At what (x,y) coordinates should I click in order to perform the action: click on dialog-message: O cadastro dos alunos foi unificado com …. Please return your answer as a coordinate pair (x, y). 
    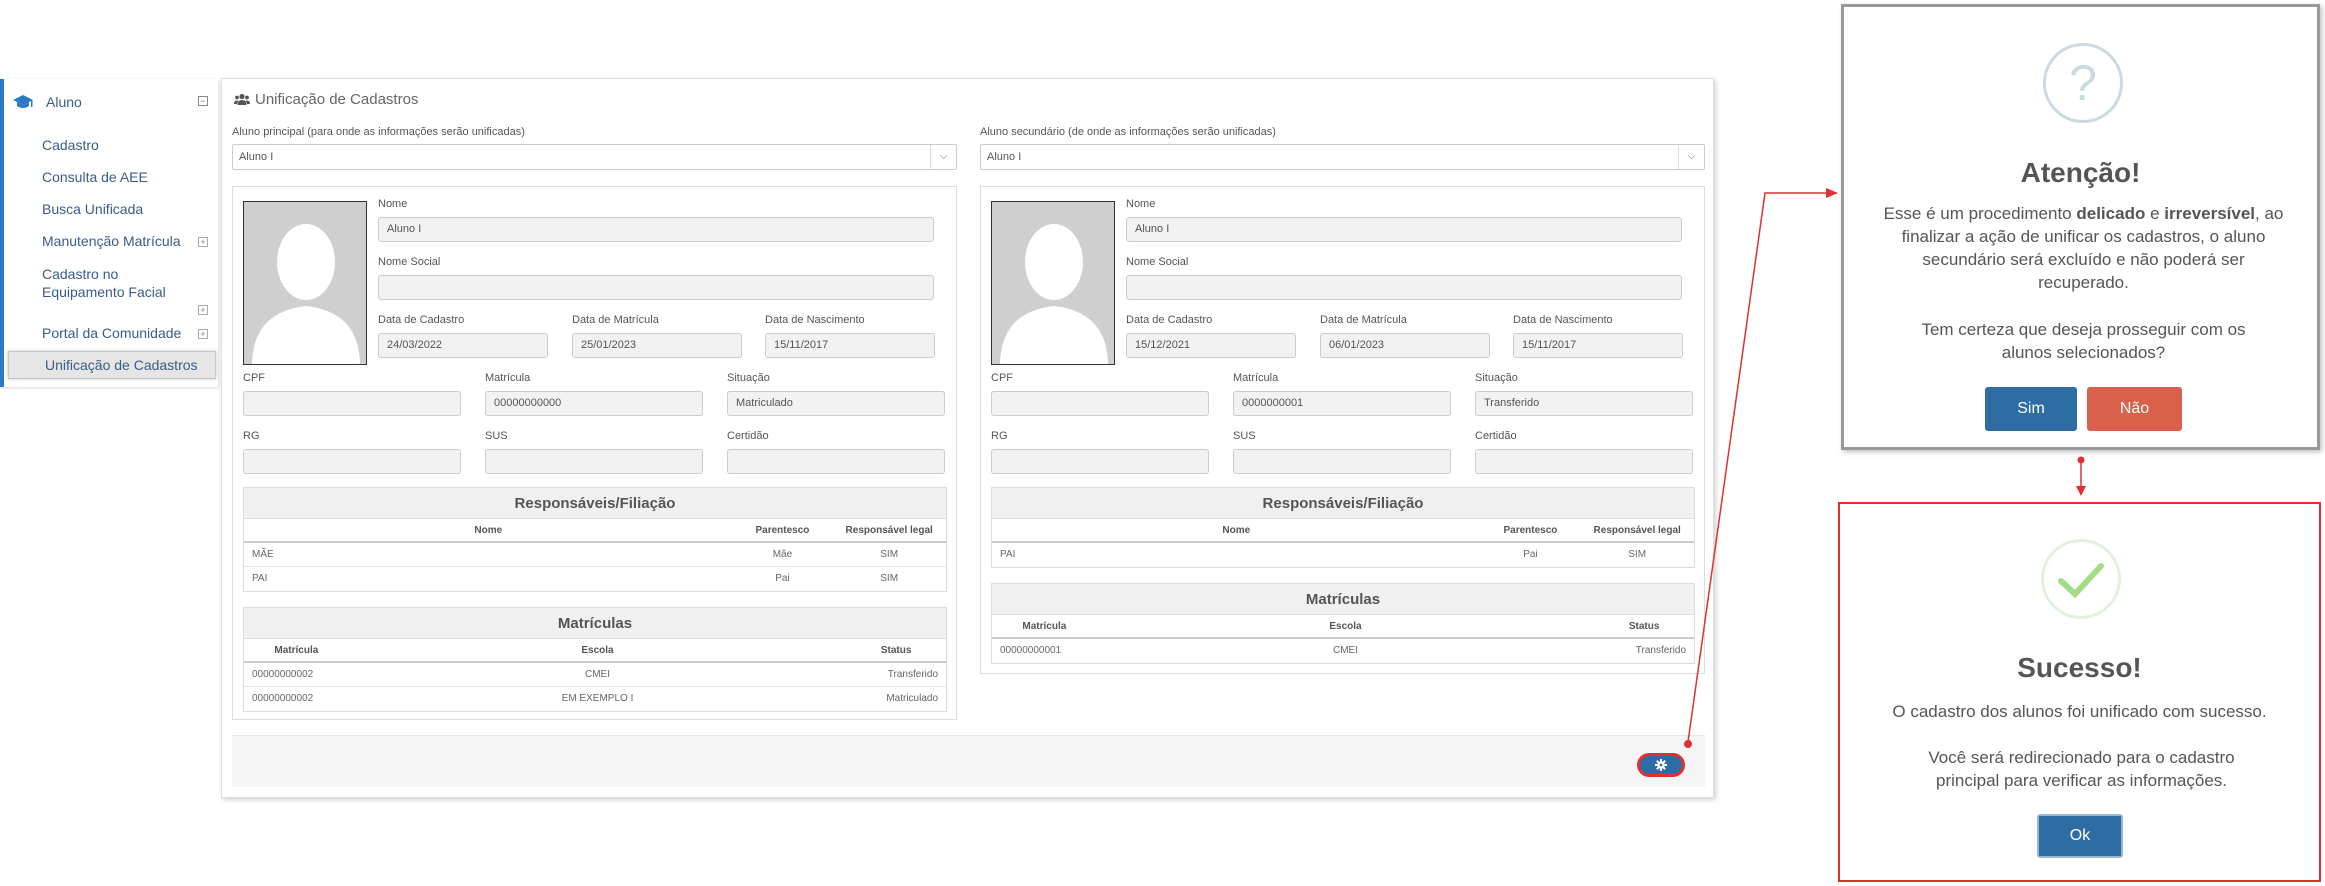
    Looking at the image, I should click on (2079, 711).